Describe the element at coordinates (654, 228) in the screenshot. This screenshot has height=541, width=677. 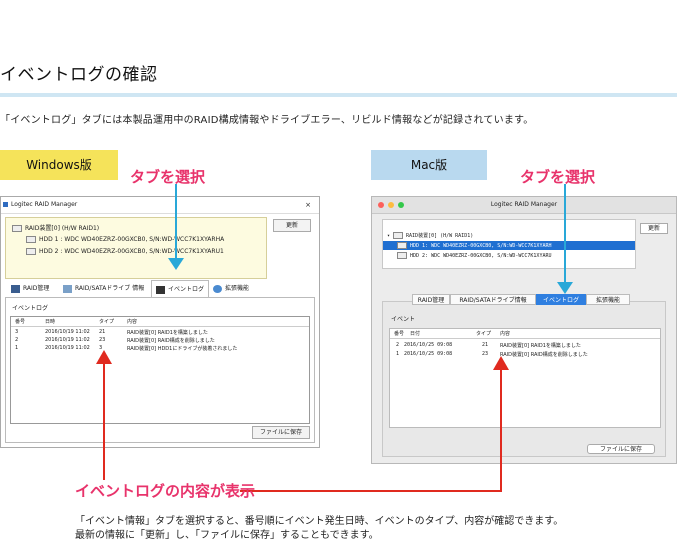
I see `mac-refresh-button: 更新` at that location.